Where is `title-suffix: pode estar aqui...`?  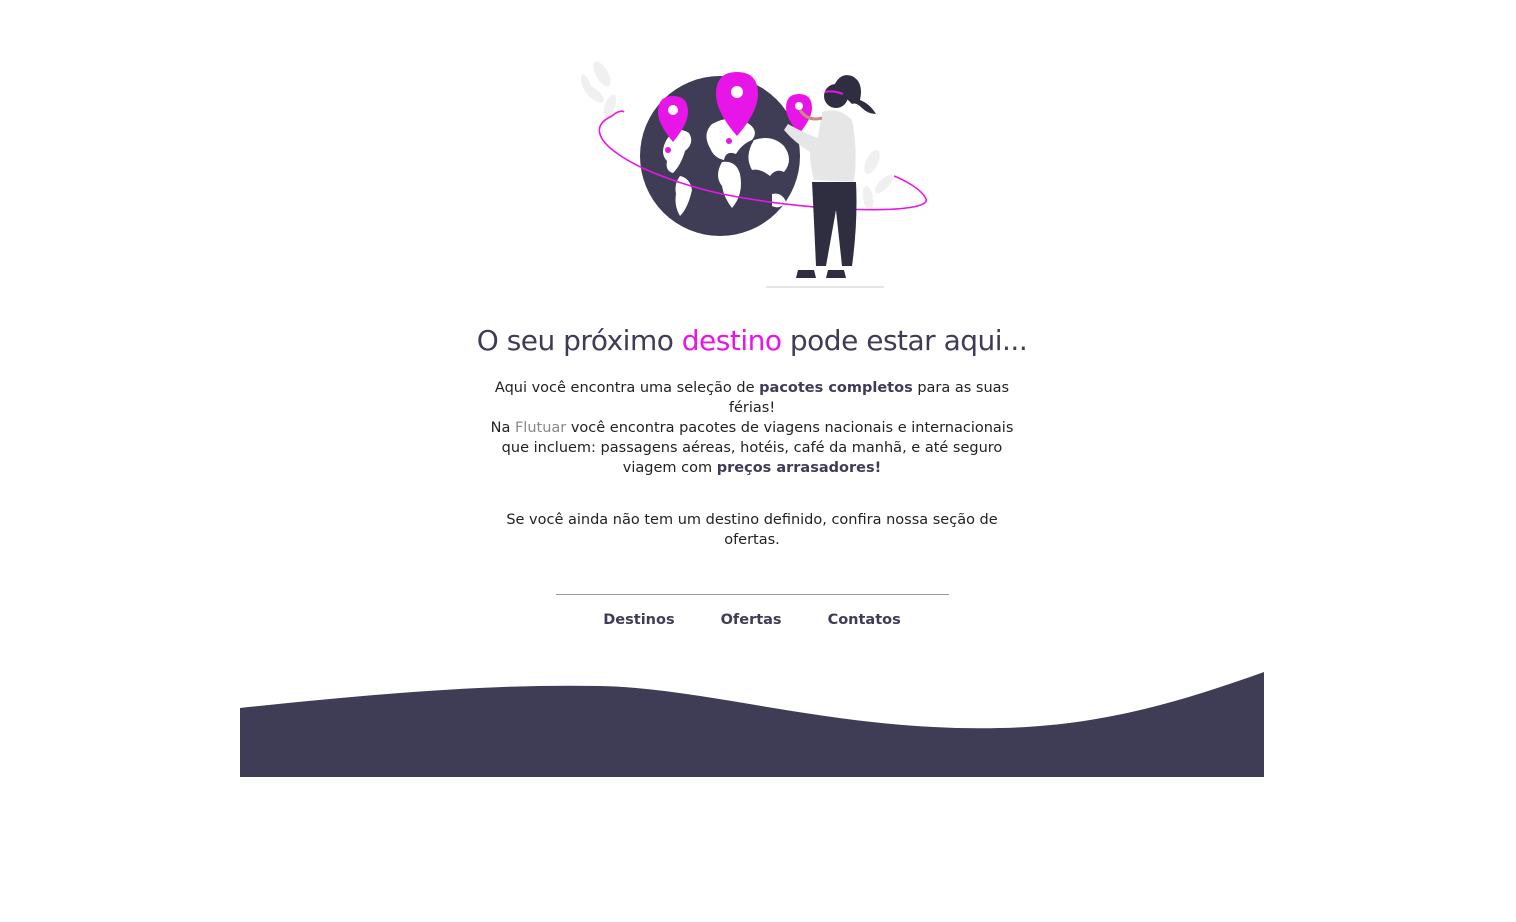
title-suffix: pode estar aqui... is located at coordinates (908, 340).